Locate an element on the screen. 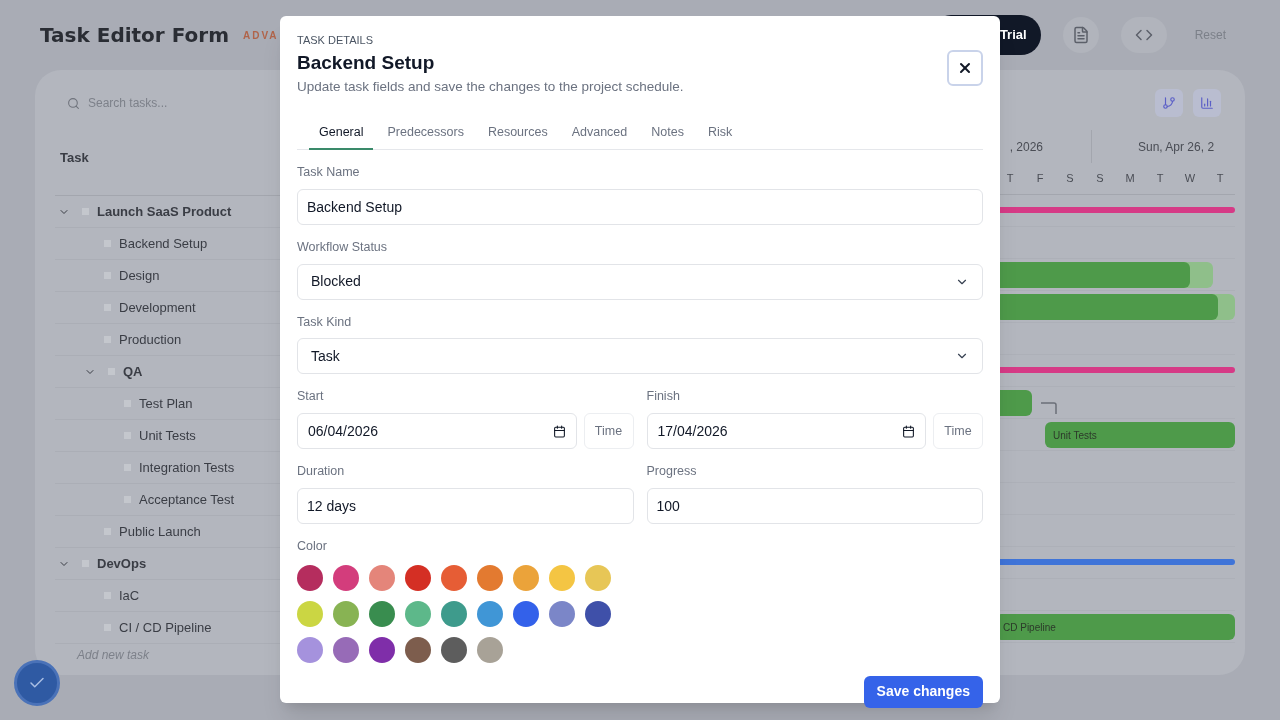 The image size is (1280, 720). tab: Resources is located at coordinates (517, 133).